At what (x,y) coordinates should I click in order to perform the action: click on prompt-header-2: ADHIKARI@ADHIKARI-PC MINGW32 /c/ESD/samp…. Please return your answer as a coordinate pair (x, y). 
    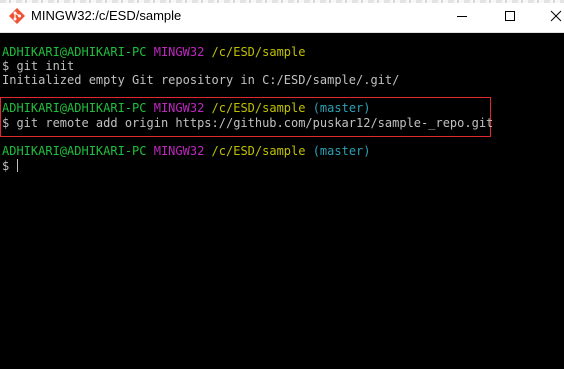
    Looking at the image, I should click on (186, 108).